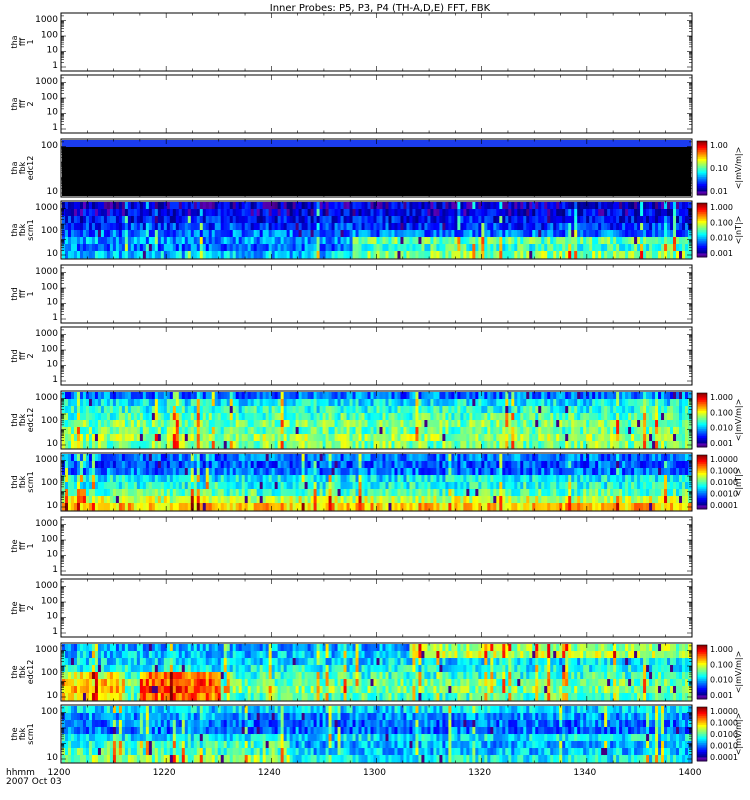 This screenshot has width=750, height=800. What do you see at coordinates (30, 168) in the screenshot?
I see `y-label-line: edc12` at bounding box center [30, 168].